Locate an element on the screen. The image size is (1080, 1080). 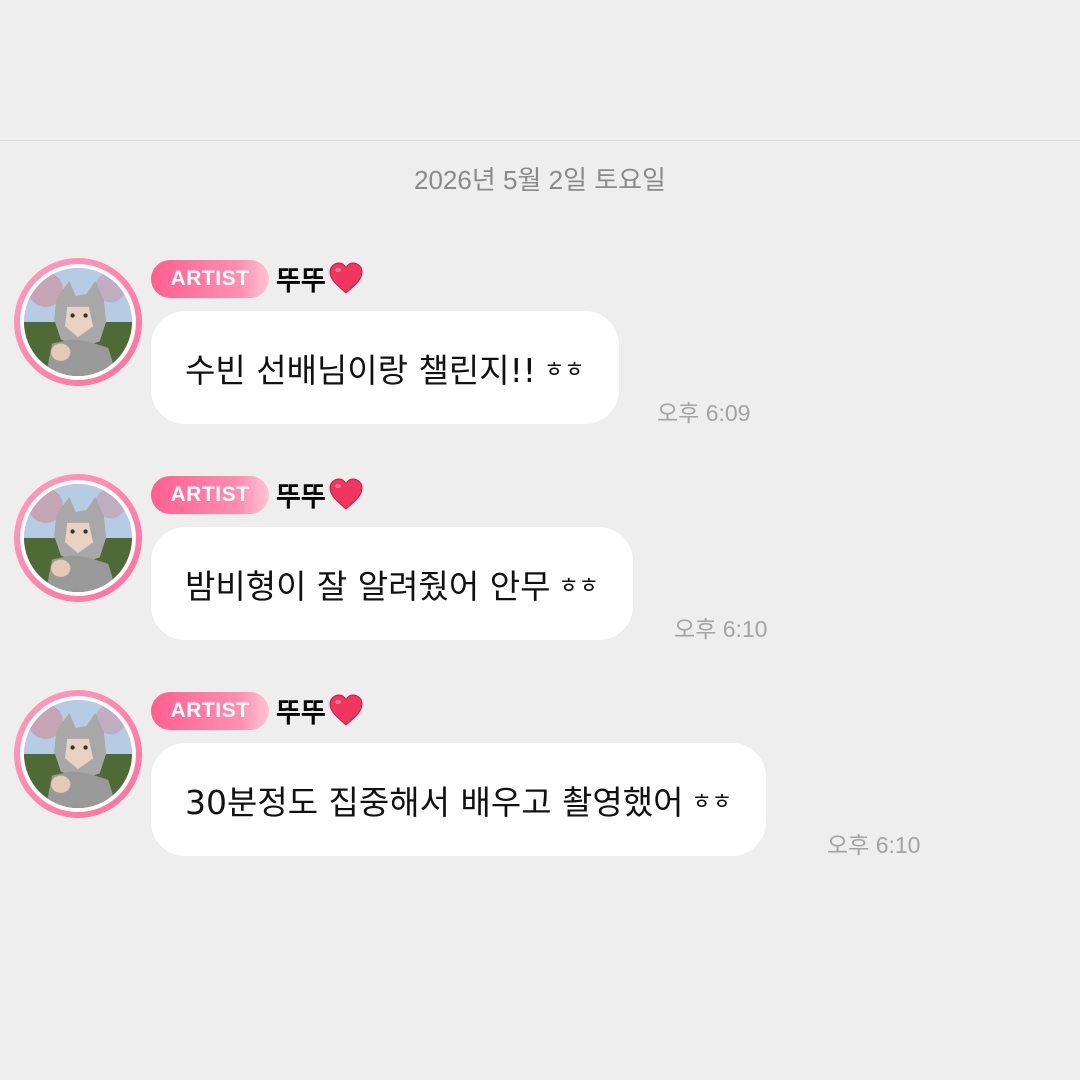
message-bubble: 수빈 선배님이랑 챌린지!! ㅎㅎ is located at coordinates (385, 367).